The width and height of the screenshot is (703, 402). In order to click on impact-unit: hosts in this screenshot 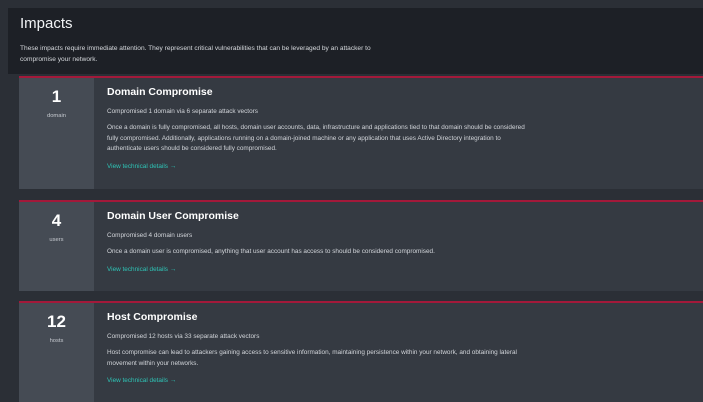, I will do `click(56, 341)`.